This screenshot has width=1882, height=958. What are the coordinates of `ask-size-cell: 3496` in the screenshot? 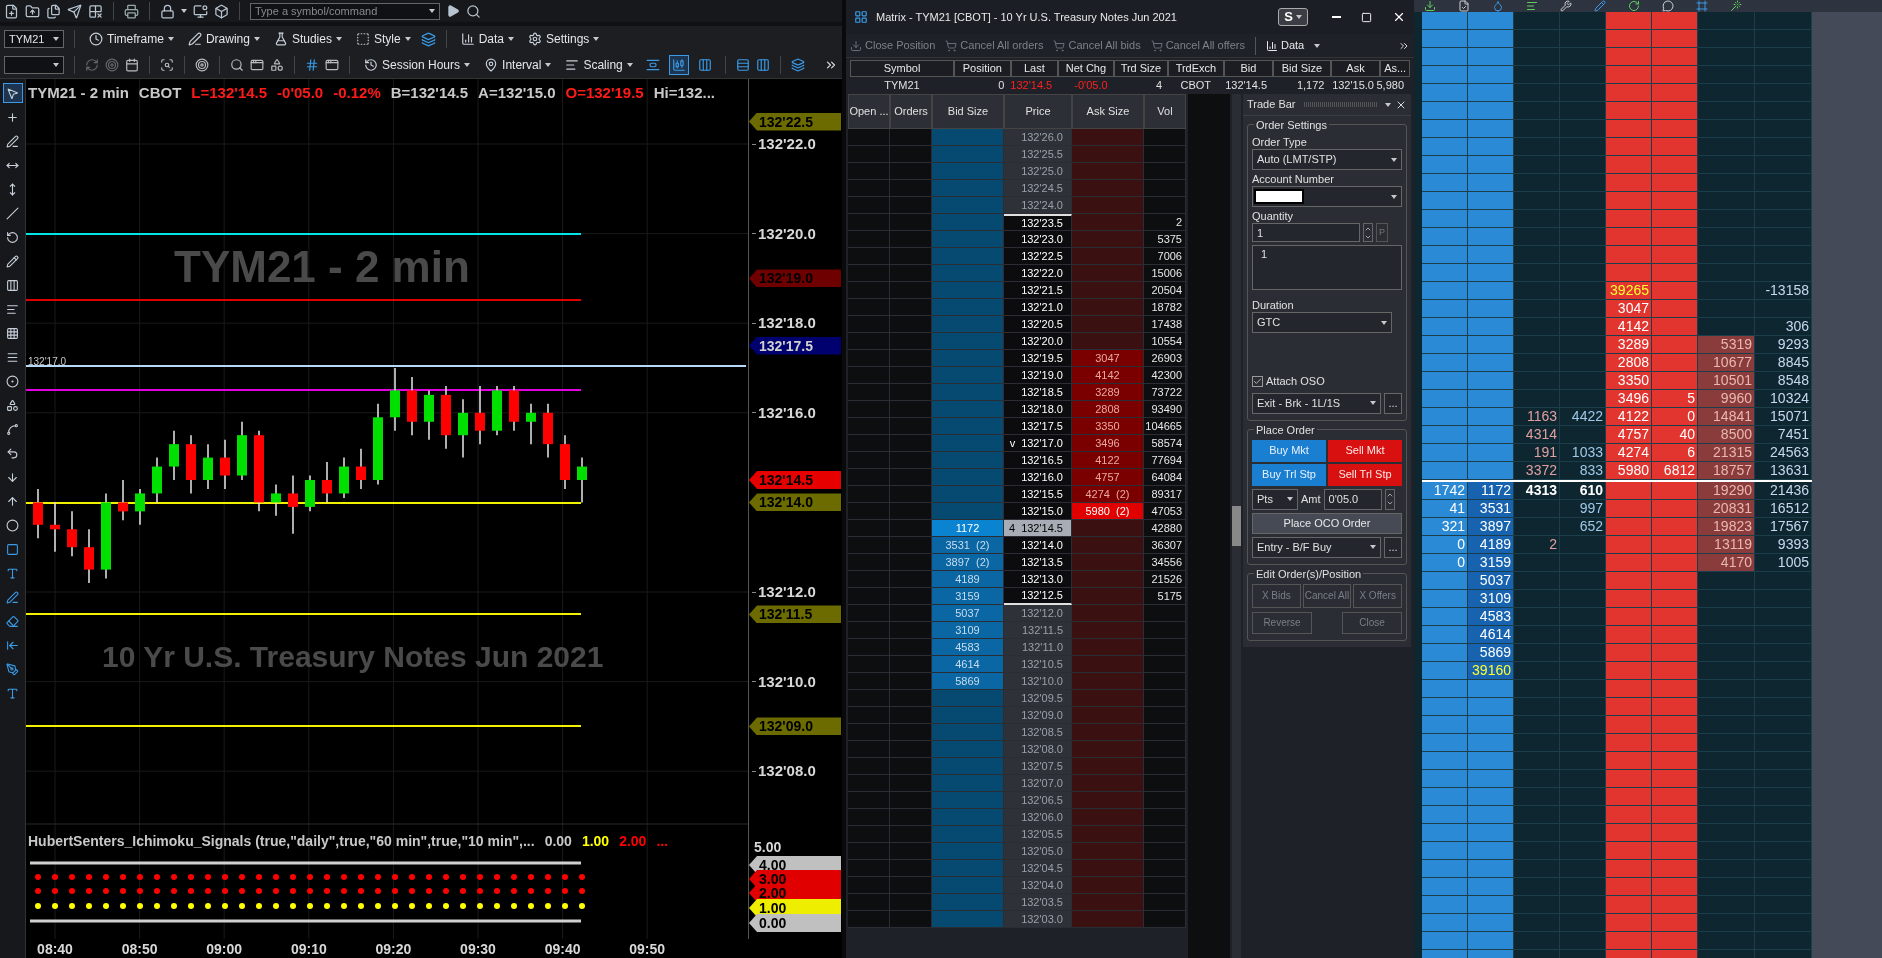 It's located at (1108, 443).